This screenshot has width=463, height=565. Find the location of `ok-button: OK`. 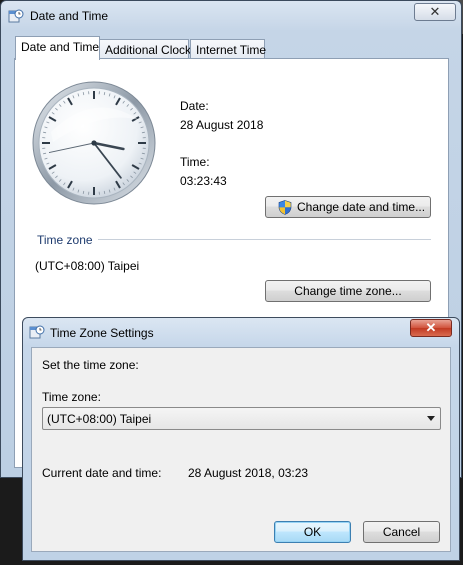

ok-button: OK is located at coordinates (312, 532).